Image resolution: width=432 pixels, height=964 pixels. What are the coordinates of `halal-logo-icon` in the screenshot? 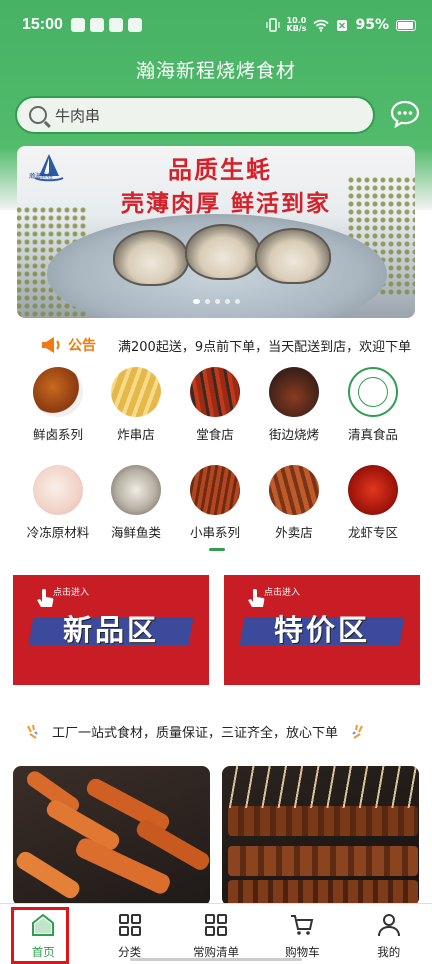 It's located at (373, 392).